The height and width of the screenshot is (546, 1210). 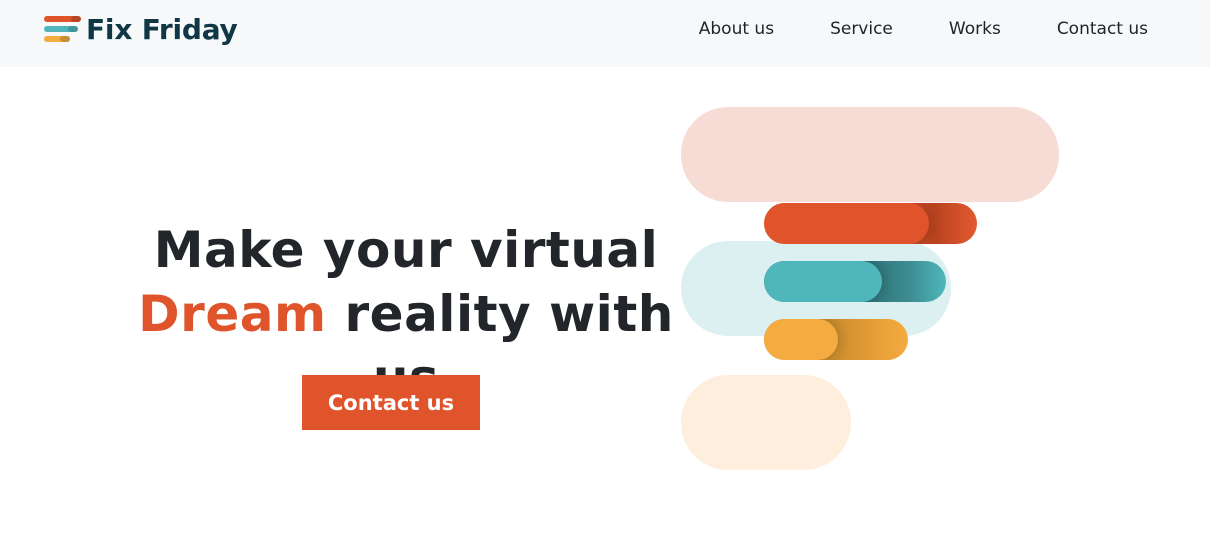 What do you see at coordinates (391, 402) in the screenshot?
I see `contact-us-button: Contact us` at bounding box center [391, 402].